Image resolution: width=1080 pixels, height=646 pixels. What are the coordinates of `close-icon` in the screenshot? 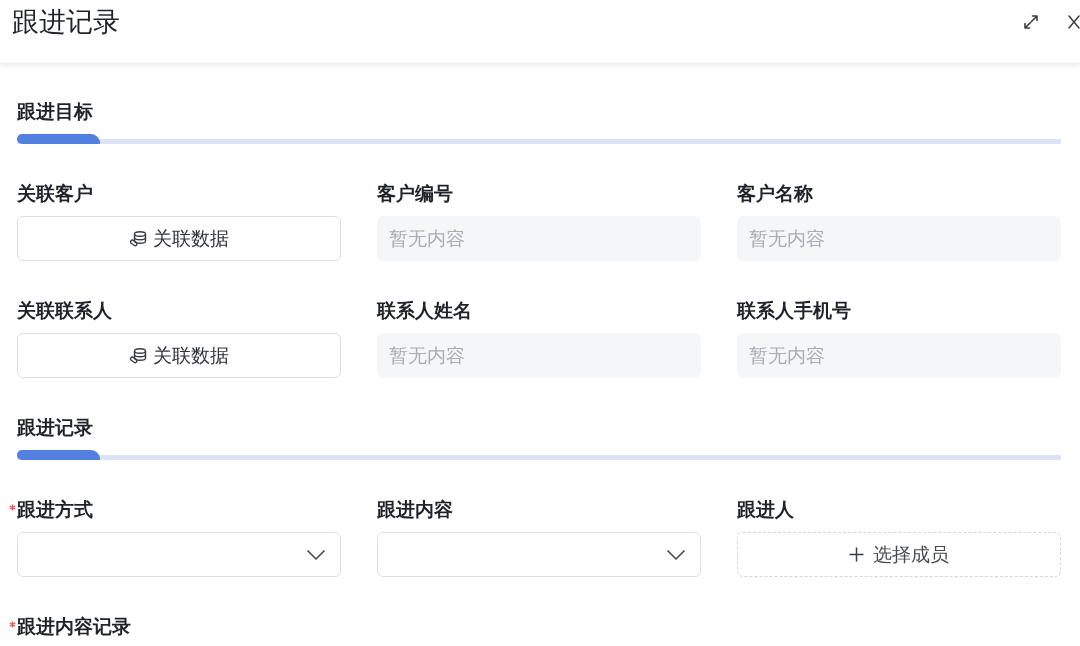 It's located at (1074, 22).